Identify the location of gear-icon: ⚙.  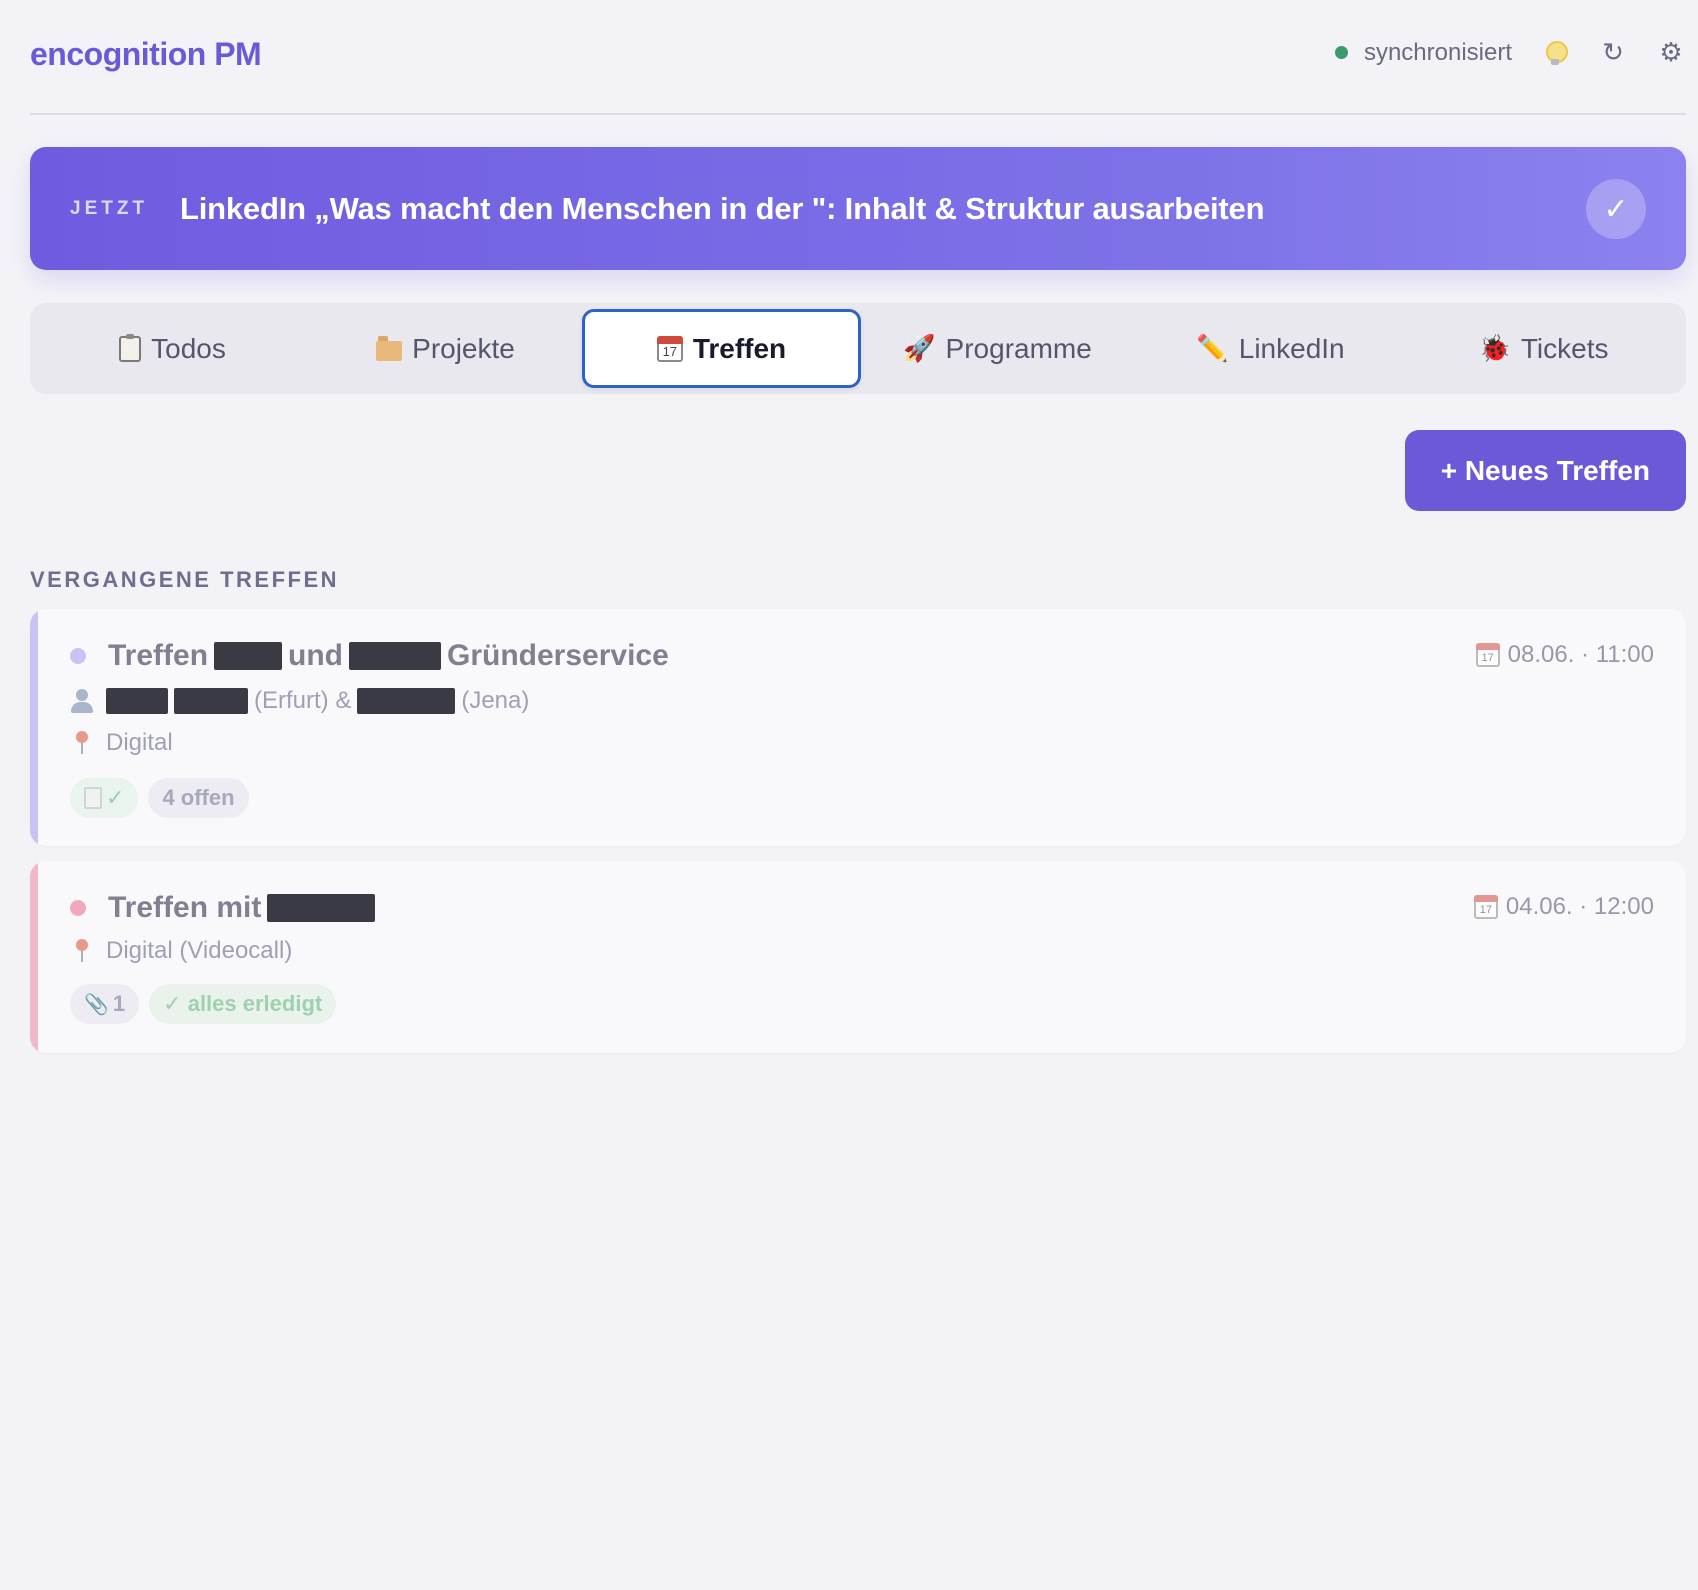
(1671, 52).